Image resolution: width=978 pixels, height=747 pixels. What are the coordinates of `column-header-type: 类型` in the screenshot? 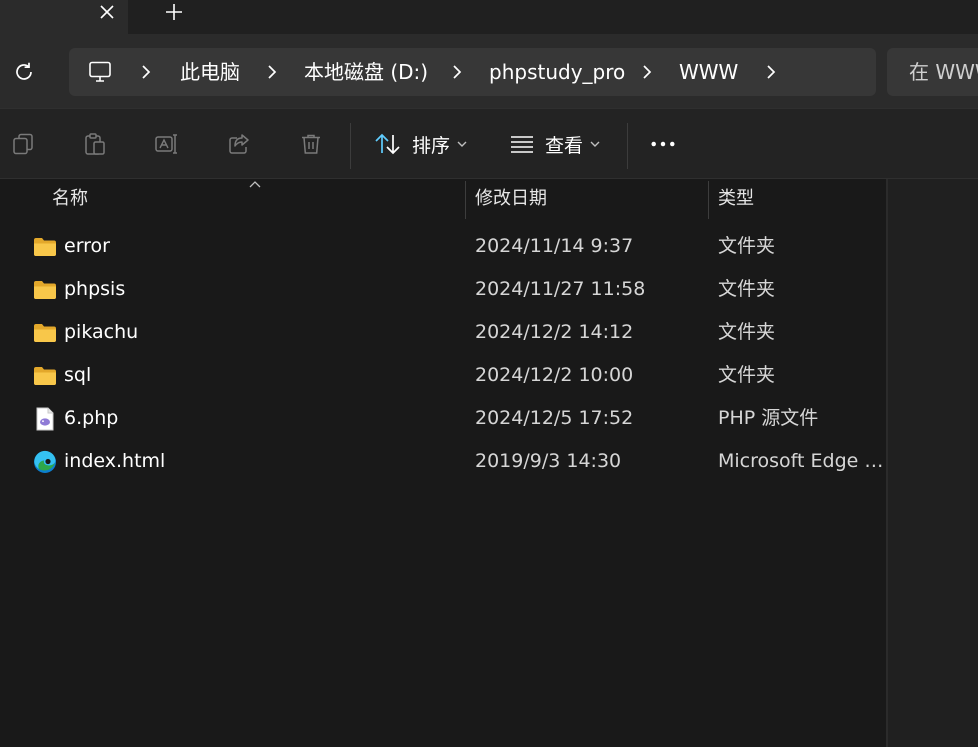 It's located at (736, 199).